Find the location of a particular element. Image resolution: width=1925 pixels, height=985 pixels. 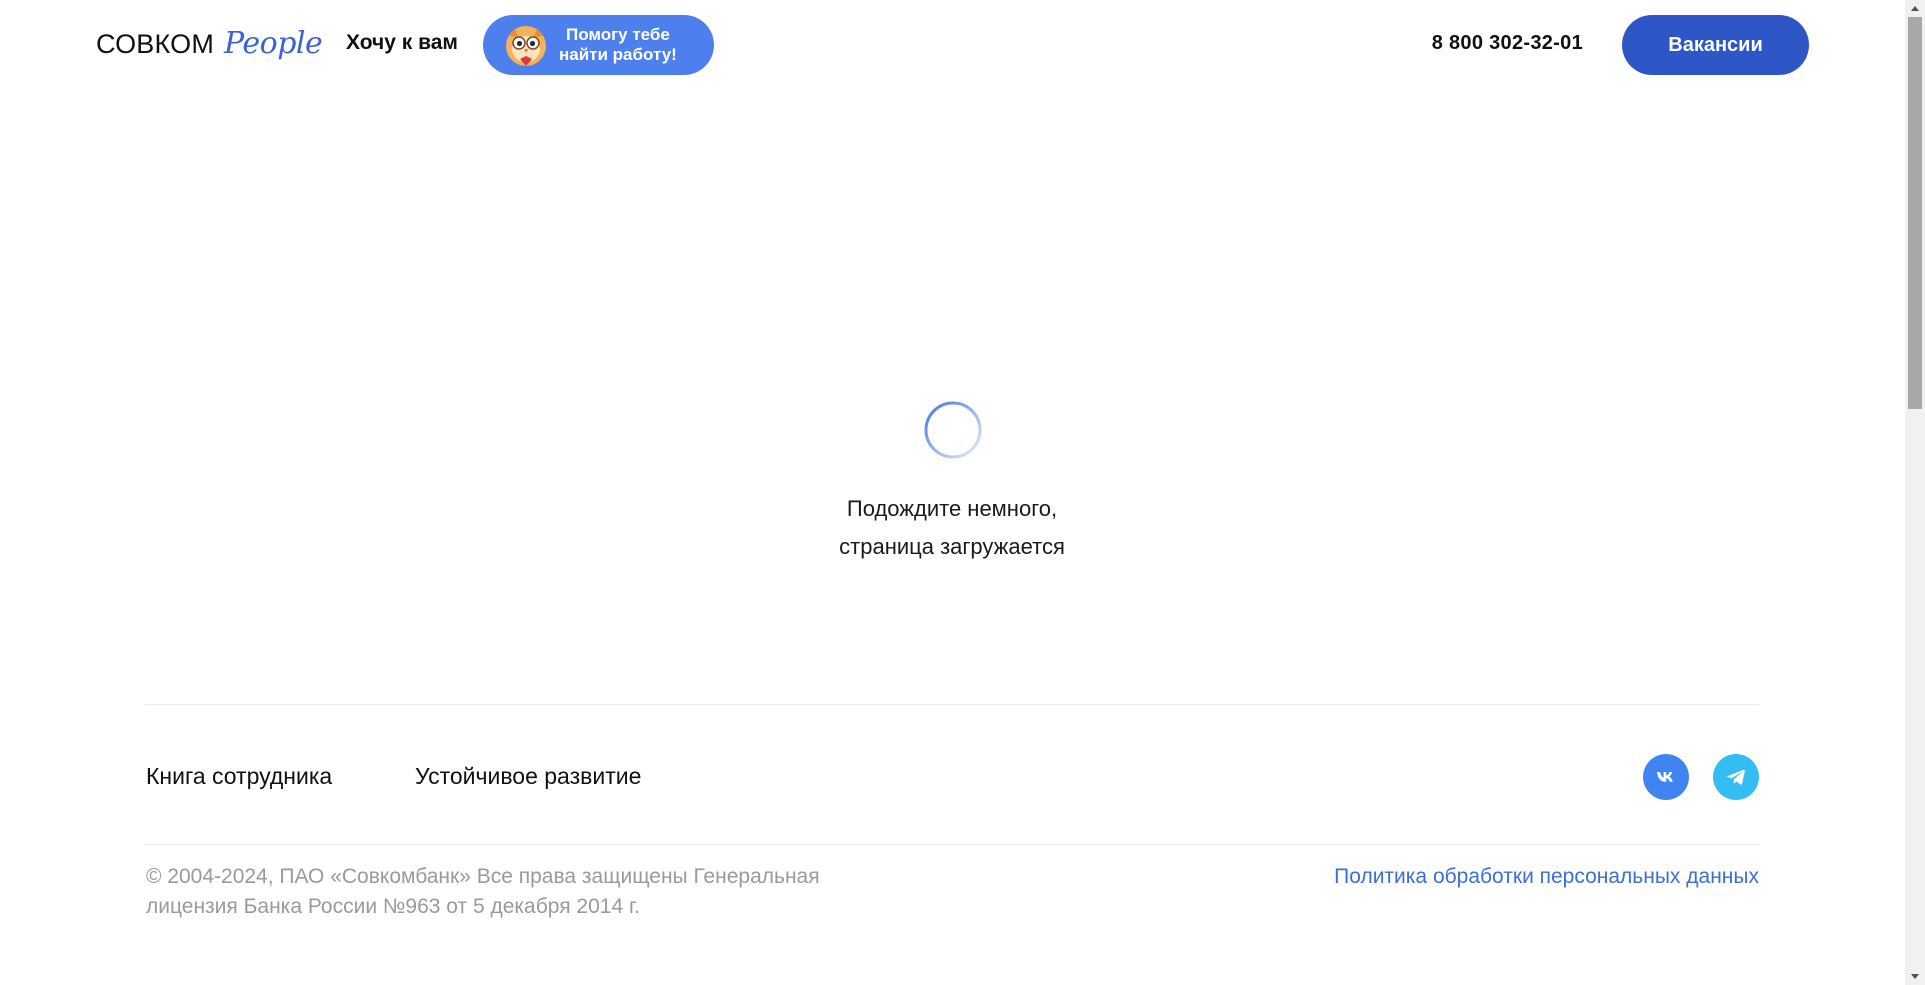

scrollbar-thumb is located at coordinates (1915, 213).